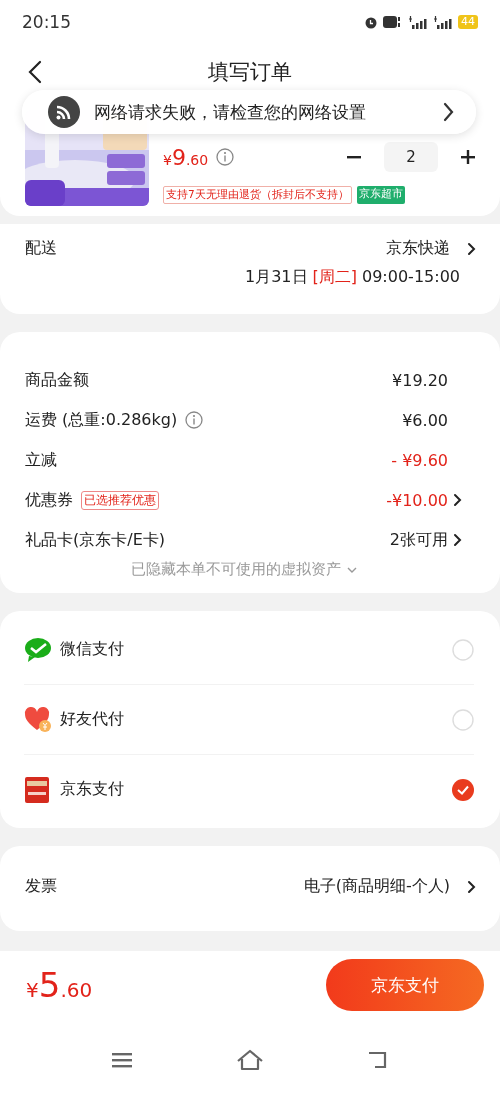 This screenshot has width=500, height=1111. Describe the element at coordinates (249, 789) in the screenshot. I see `payment-option: 京东支付` at that location.